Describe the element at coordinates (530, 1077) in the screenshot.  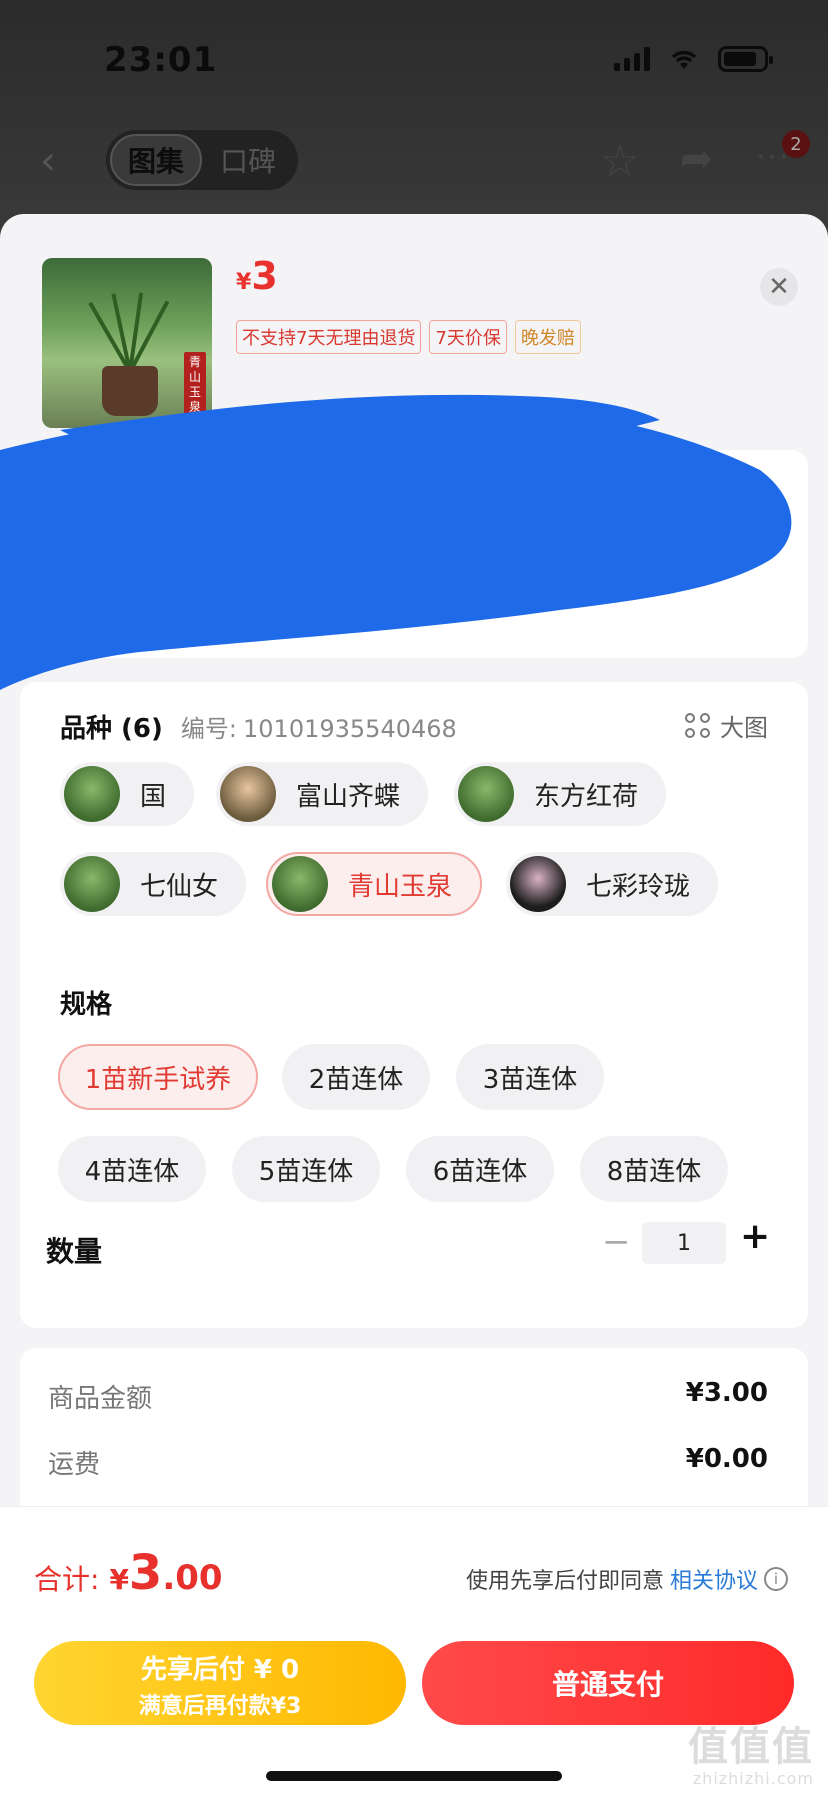
I see `spec-option: 3苗连体` at that location.